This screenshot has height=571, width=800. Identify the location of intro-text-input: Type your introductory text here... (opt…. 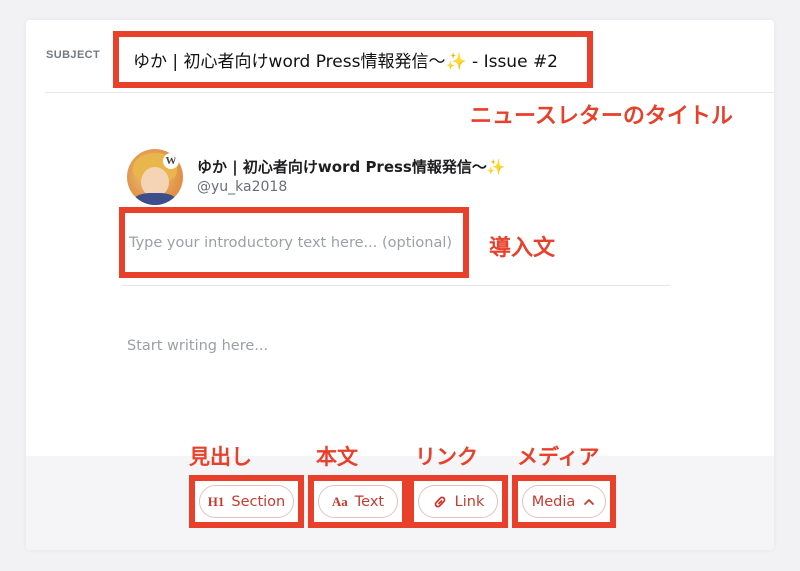
(294, 242).